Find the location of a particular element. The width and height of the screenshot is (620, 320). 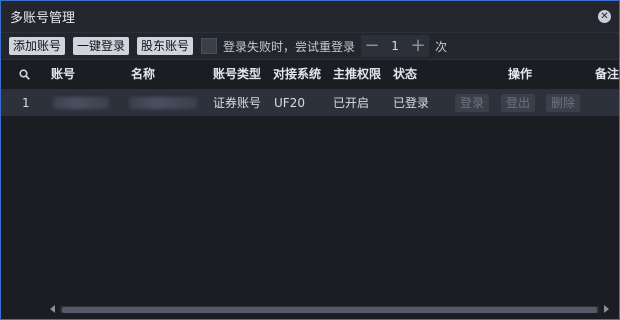

header-account-type: 账号类型 is located at coordinates (237, 74).